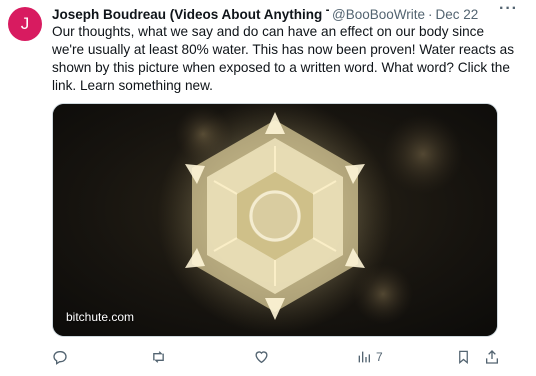  I want to click on more-options-button: ···, so click(508, 9).